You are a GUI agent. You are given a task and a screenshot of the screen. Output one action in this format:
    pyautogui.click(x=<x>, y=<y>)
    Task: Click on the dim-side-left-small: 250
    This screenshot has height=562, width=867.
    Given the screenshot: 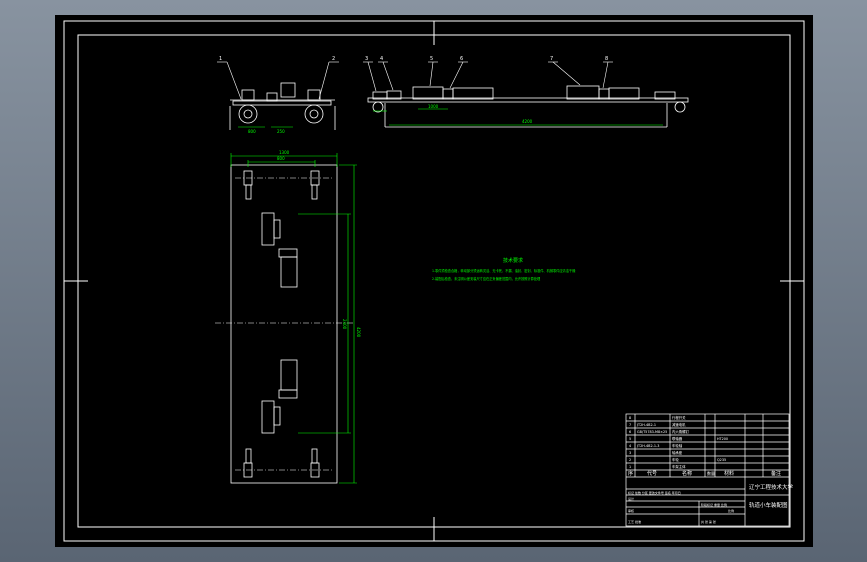 What is the action you would take?
    pyautogui.click(x=281, y=131)
    